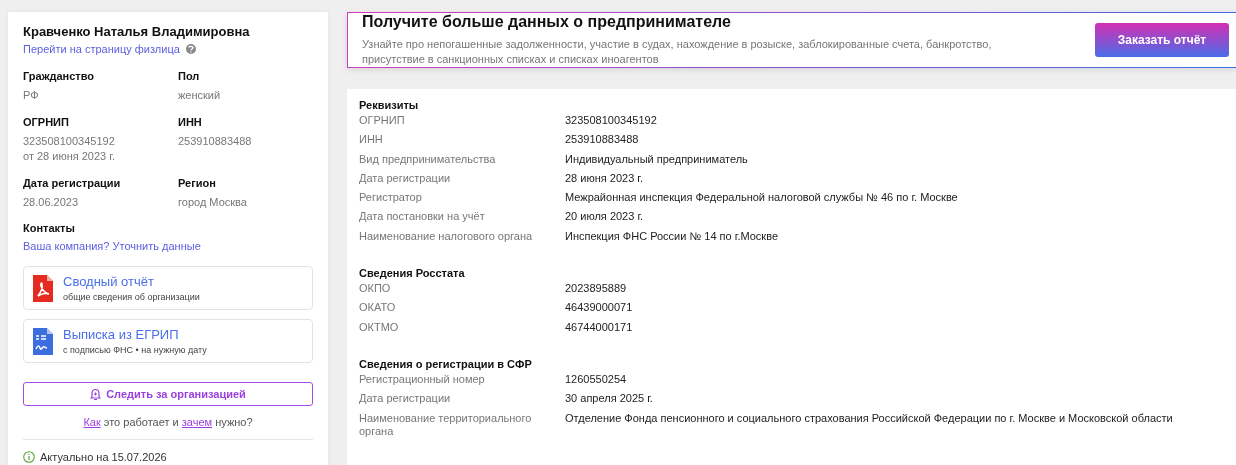 This screenshot has width=1236, height=465. Describe the element at coordinates (190, 49) in the screenshot. I see `help-icon` at that location.